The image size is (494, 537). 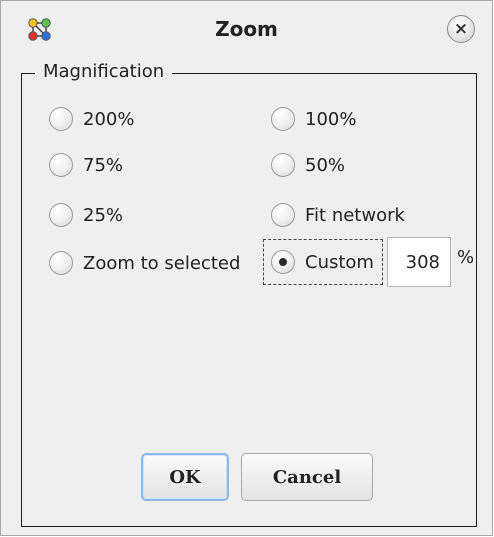 What do you see at coordinates (109, 119) in the screenshot?
I see `option-label: 200%` at bounding box center [109, 119].